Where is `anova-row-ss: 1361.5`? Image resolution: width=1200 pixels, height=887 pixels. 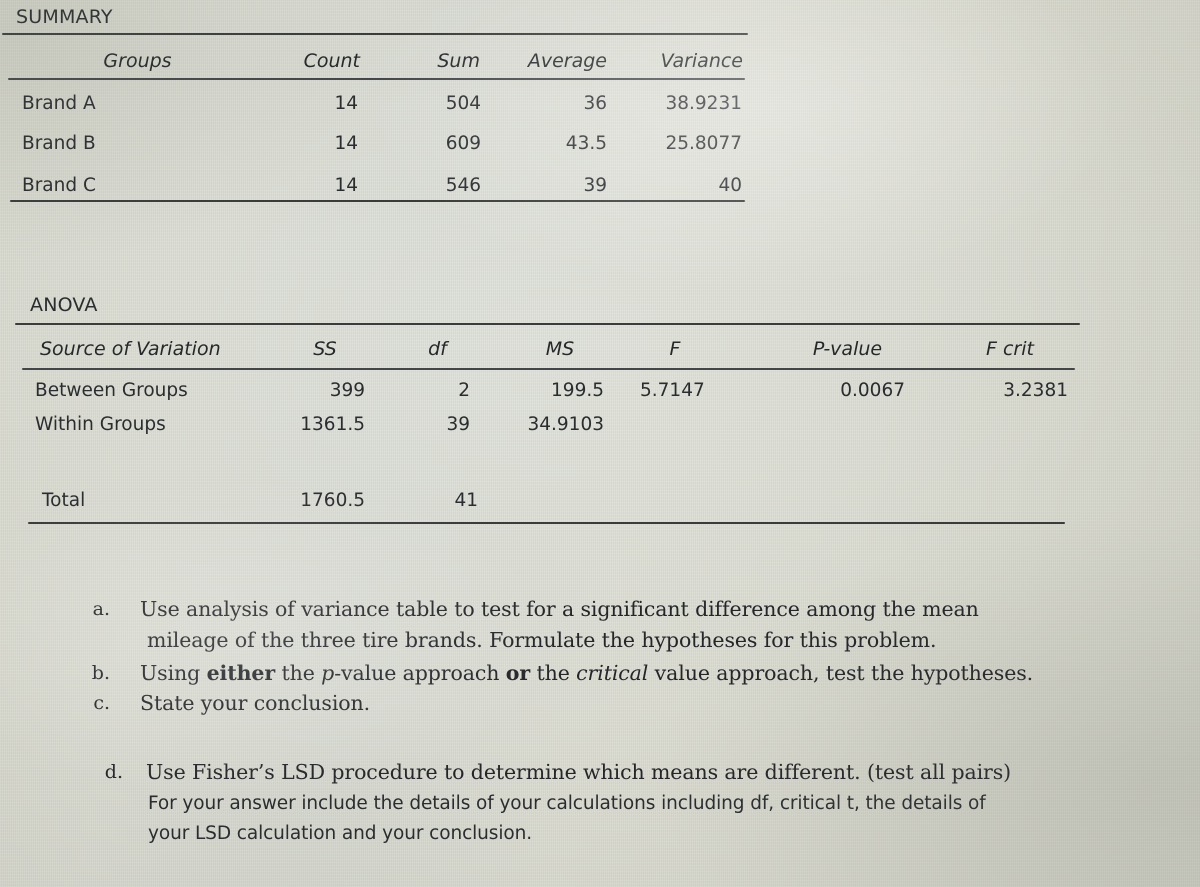
anova-row-ss: 1361.5 is located at coordinates (332, 424).